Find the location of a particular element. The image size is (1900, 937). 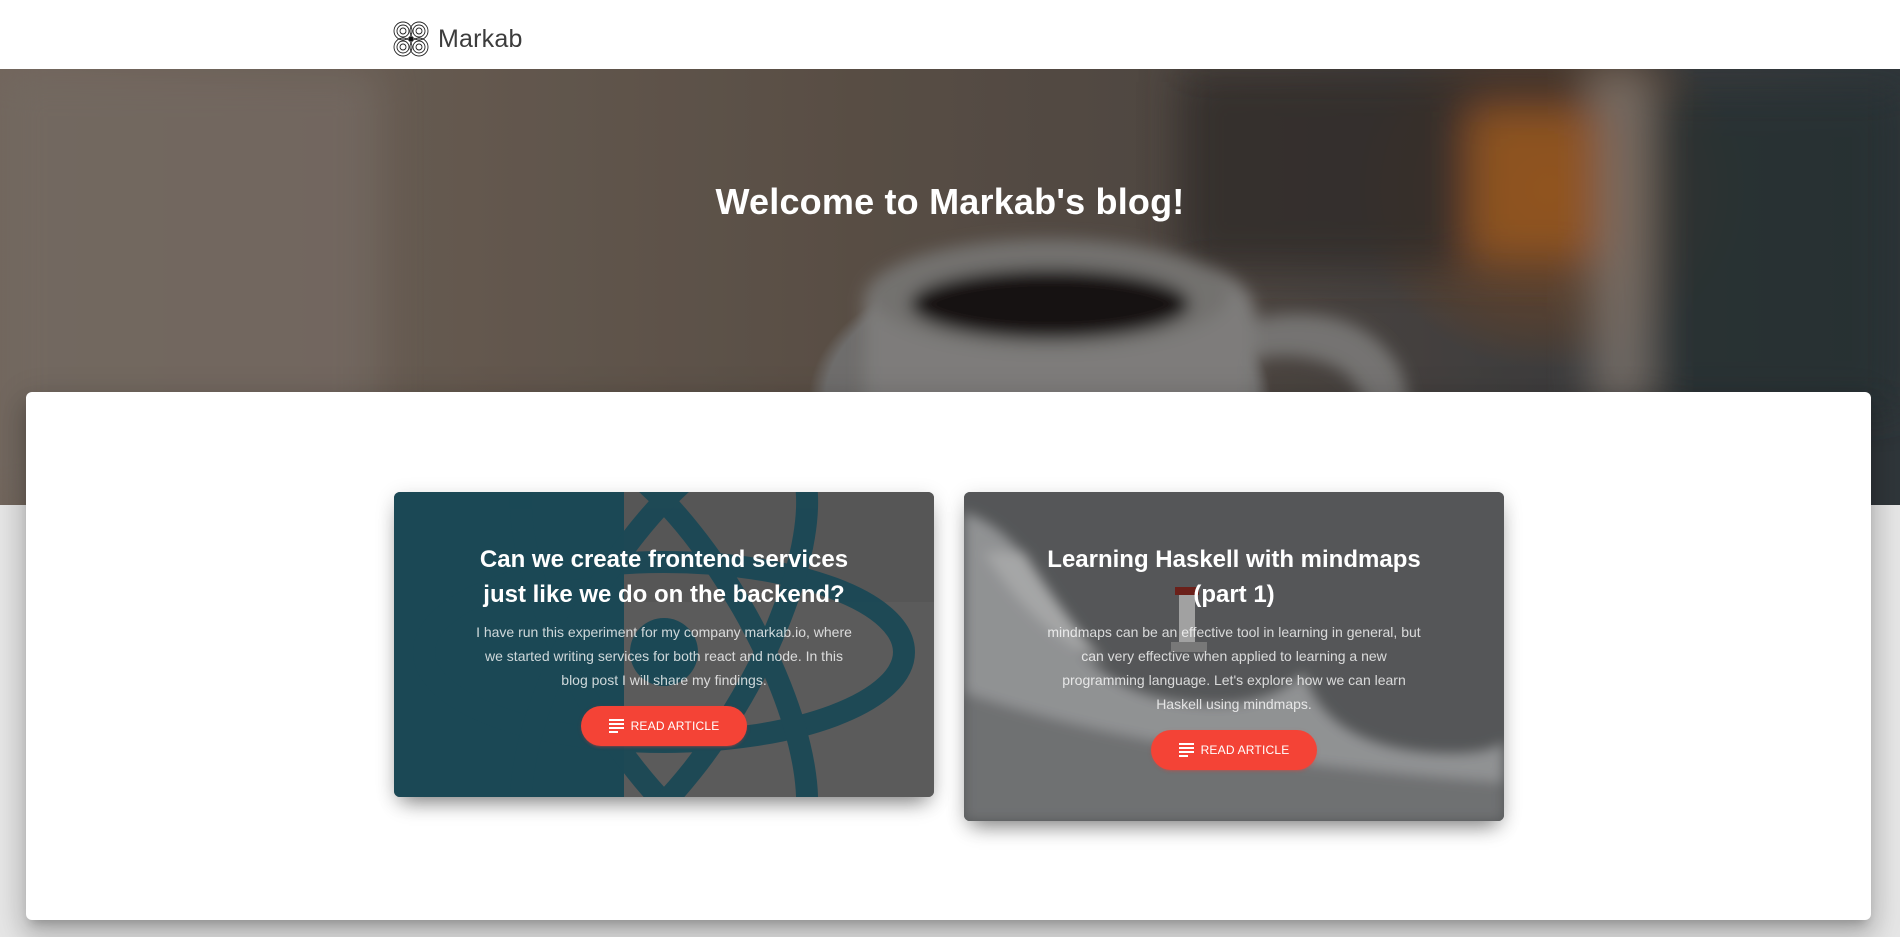

top-navbar: Markab is located at coordinates (950, 34).